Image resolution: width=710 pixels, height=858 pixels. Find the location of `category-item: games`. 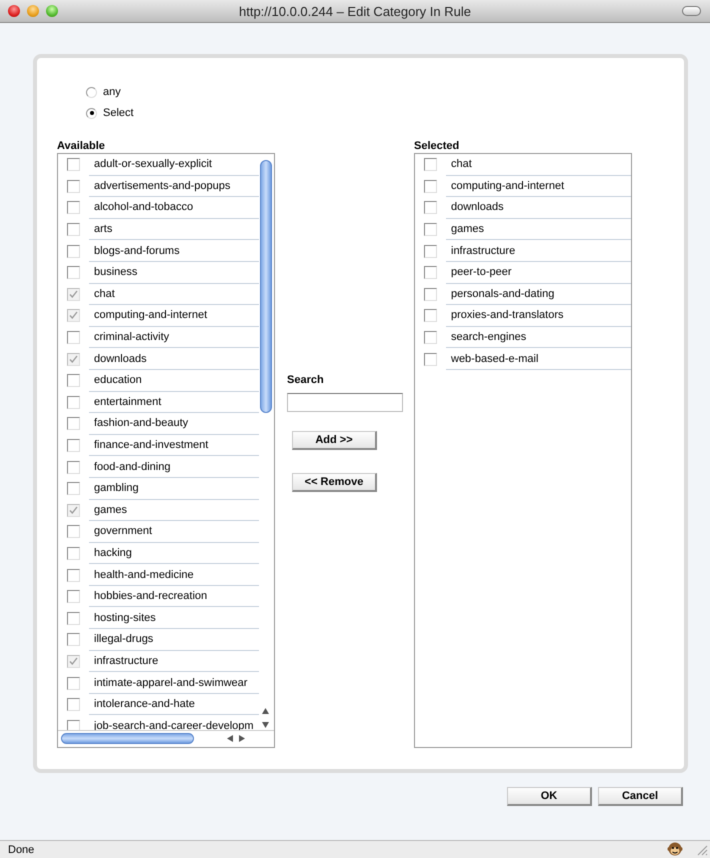

category-item: games is located at coordinates (538, 229).